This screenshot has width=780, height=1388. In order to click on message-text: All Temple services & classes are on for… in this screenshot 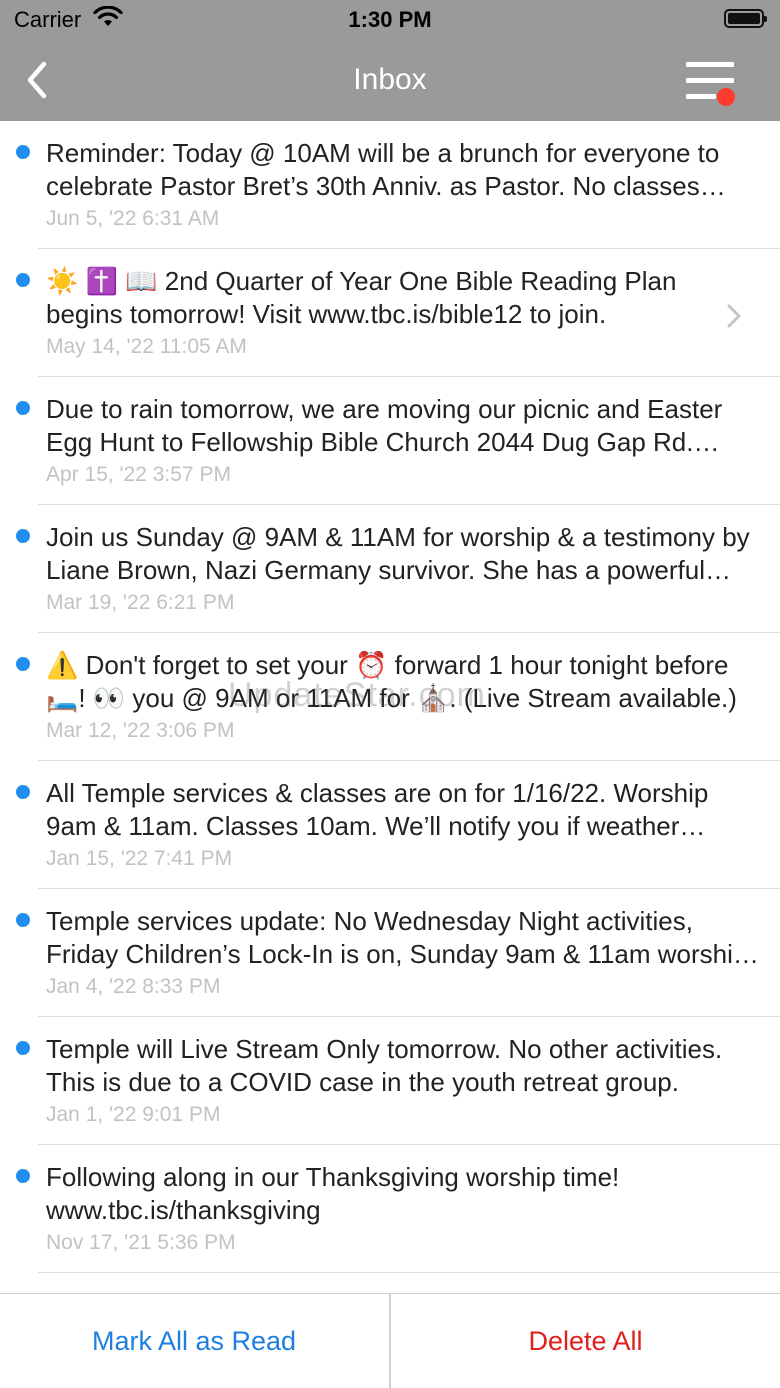, I will do `click(377, 809)`.